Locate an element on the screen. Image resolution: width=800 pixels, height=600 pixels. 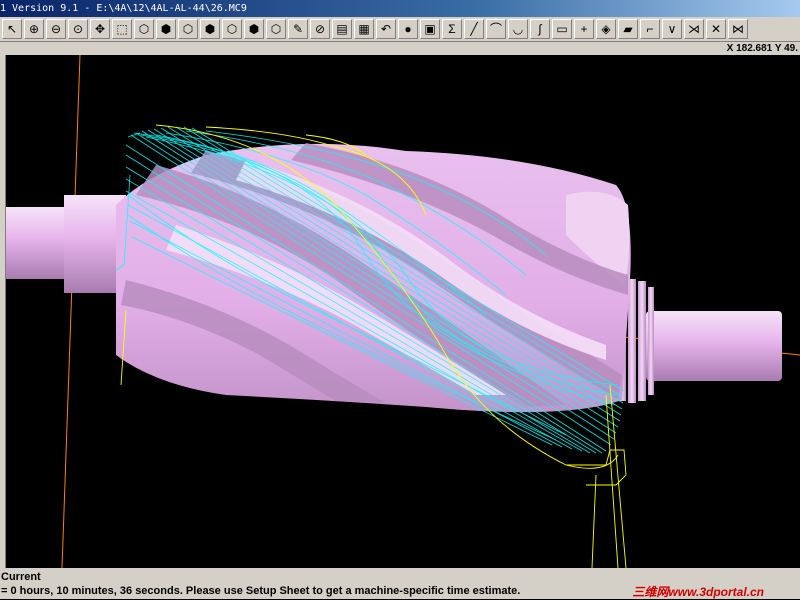
break-icon: ⋊ is located at coordinates (694, 29).